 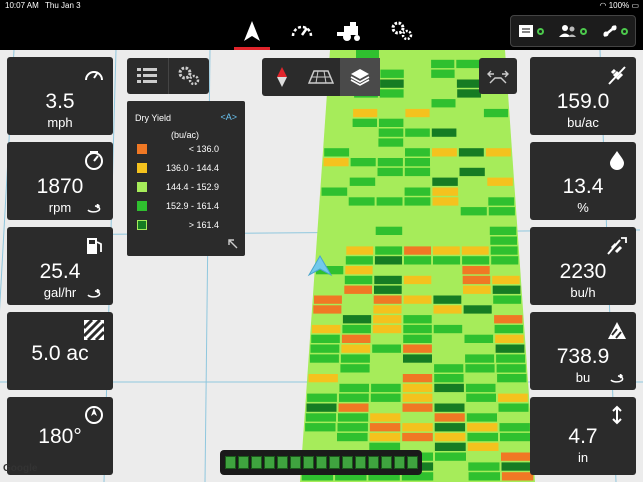 I want to click on map-settings-button, so click(x=189, y=76).